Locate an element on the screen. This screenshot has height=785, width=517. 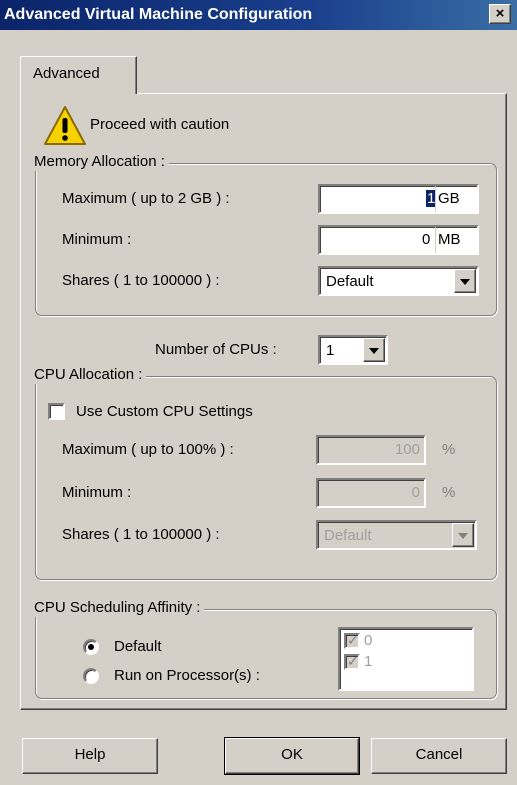
memory-min-value: 0 is located at coordinates (426, 239).